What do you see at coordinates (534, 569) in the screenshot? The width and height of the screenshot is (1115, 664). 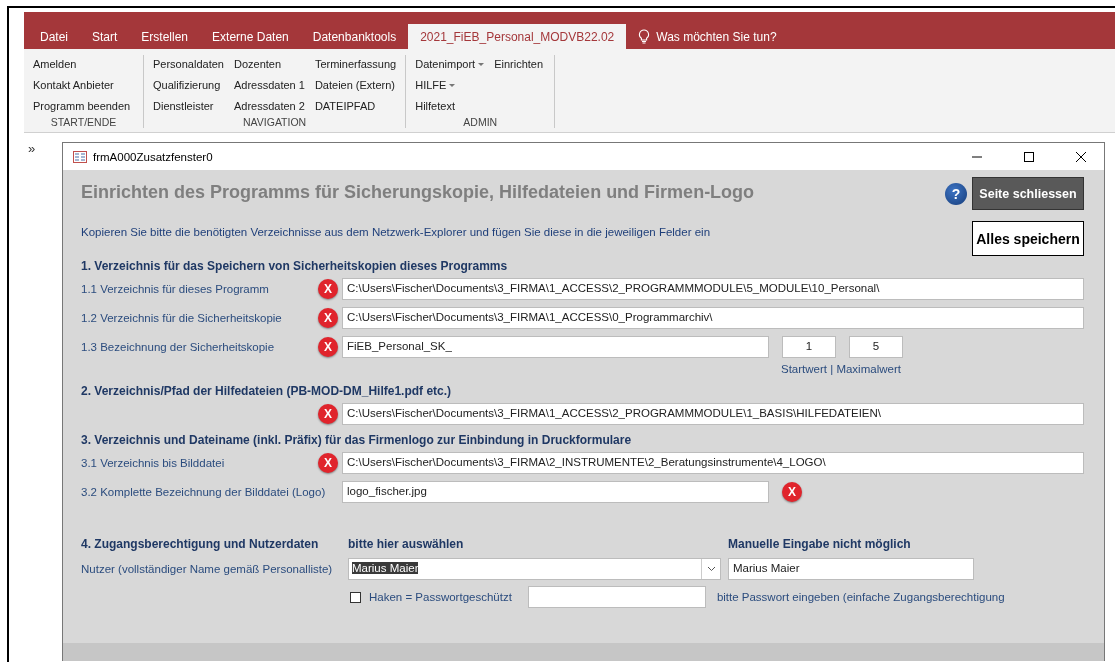 I see `user-dropdown: Marius Maier` at bounding box center [534, 569].